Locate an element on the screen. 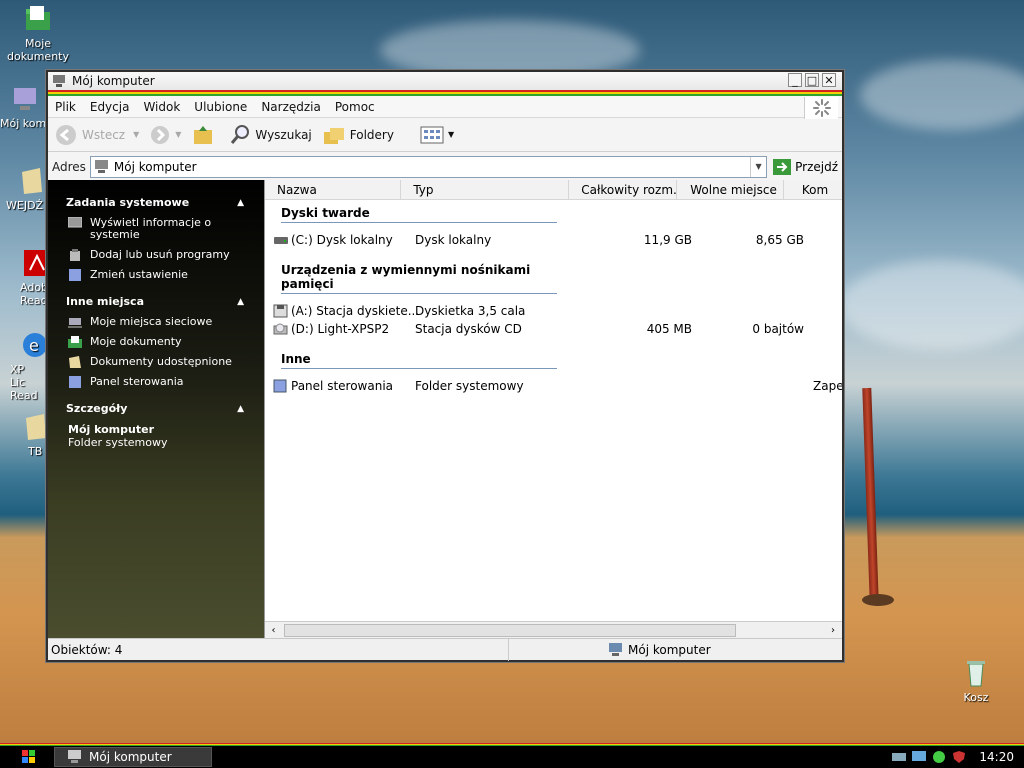 The image size is (1024, 768). folders-button: Foldery is located at coordinates (358, 135).